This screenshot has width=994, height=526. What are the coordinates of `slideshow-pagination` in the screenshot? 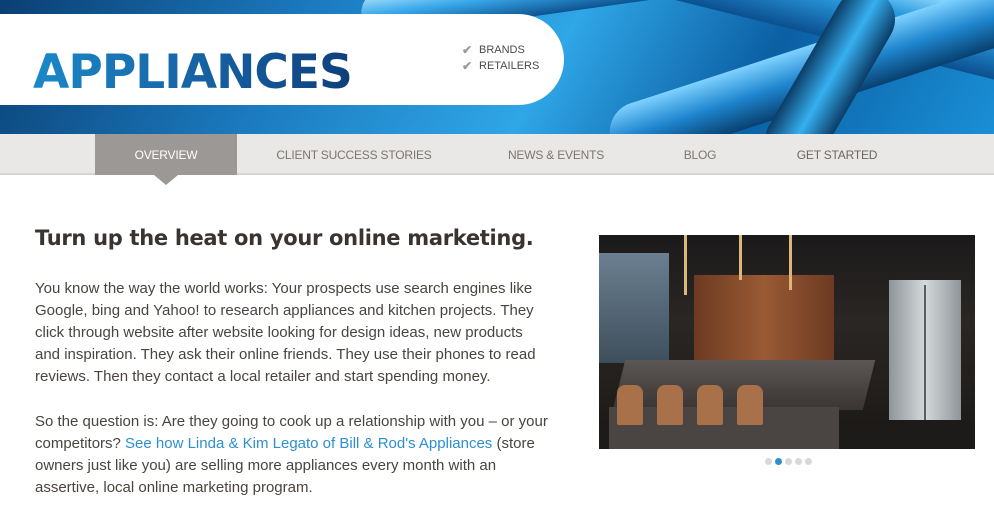 It's located at (788, 461).